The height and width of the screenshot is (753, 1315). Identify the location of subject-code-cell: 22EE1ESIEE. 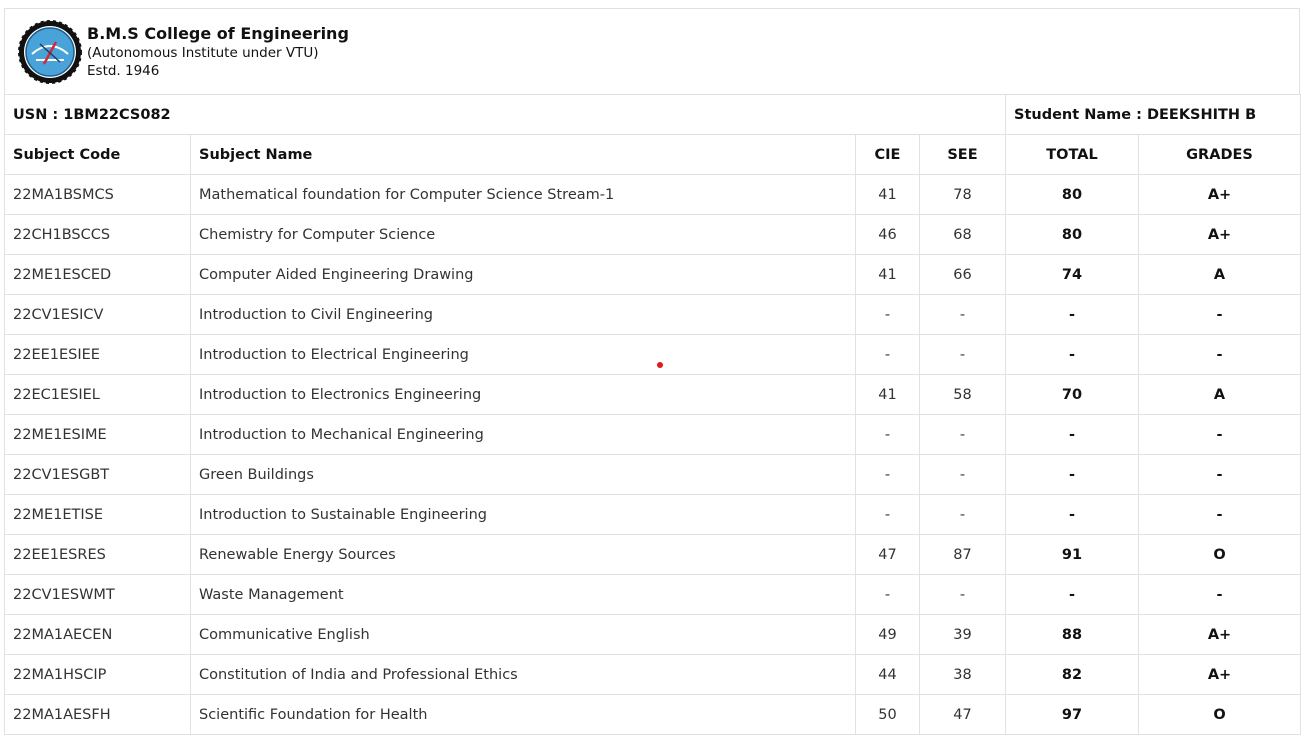
(97, 354).